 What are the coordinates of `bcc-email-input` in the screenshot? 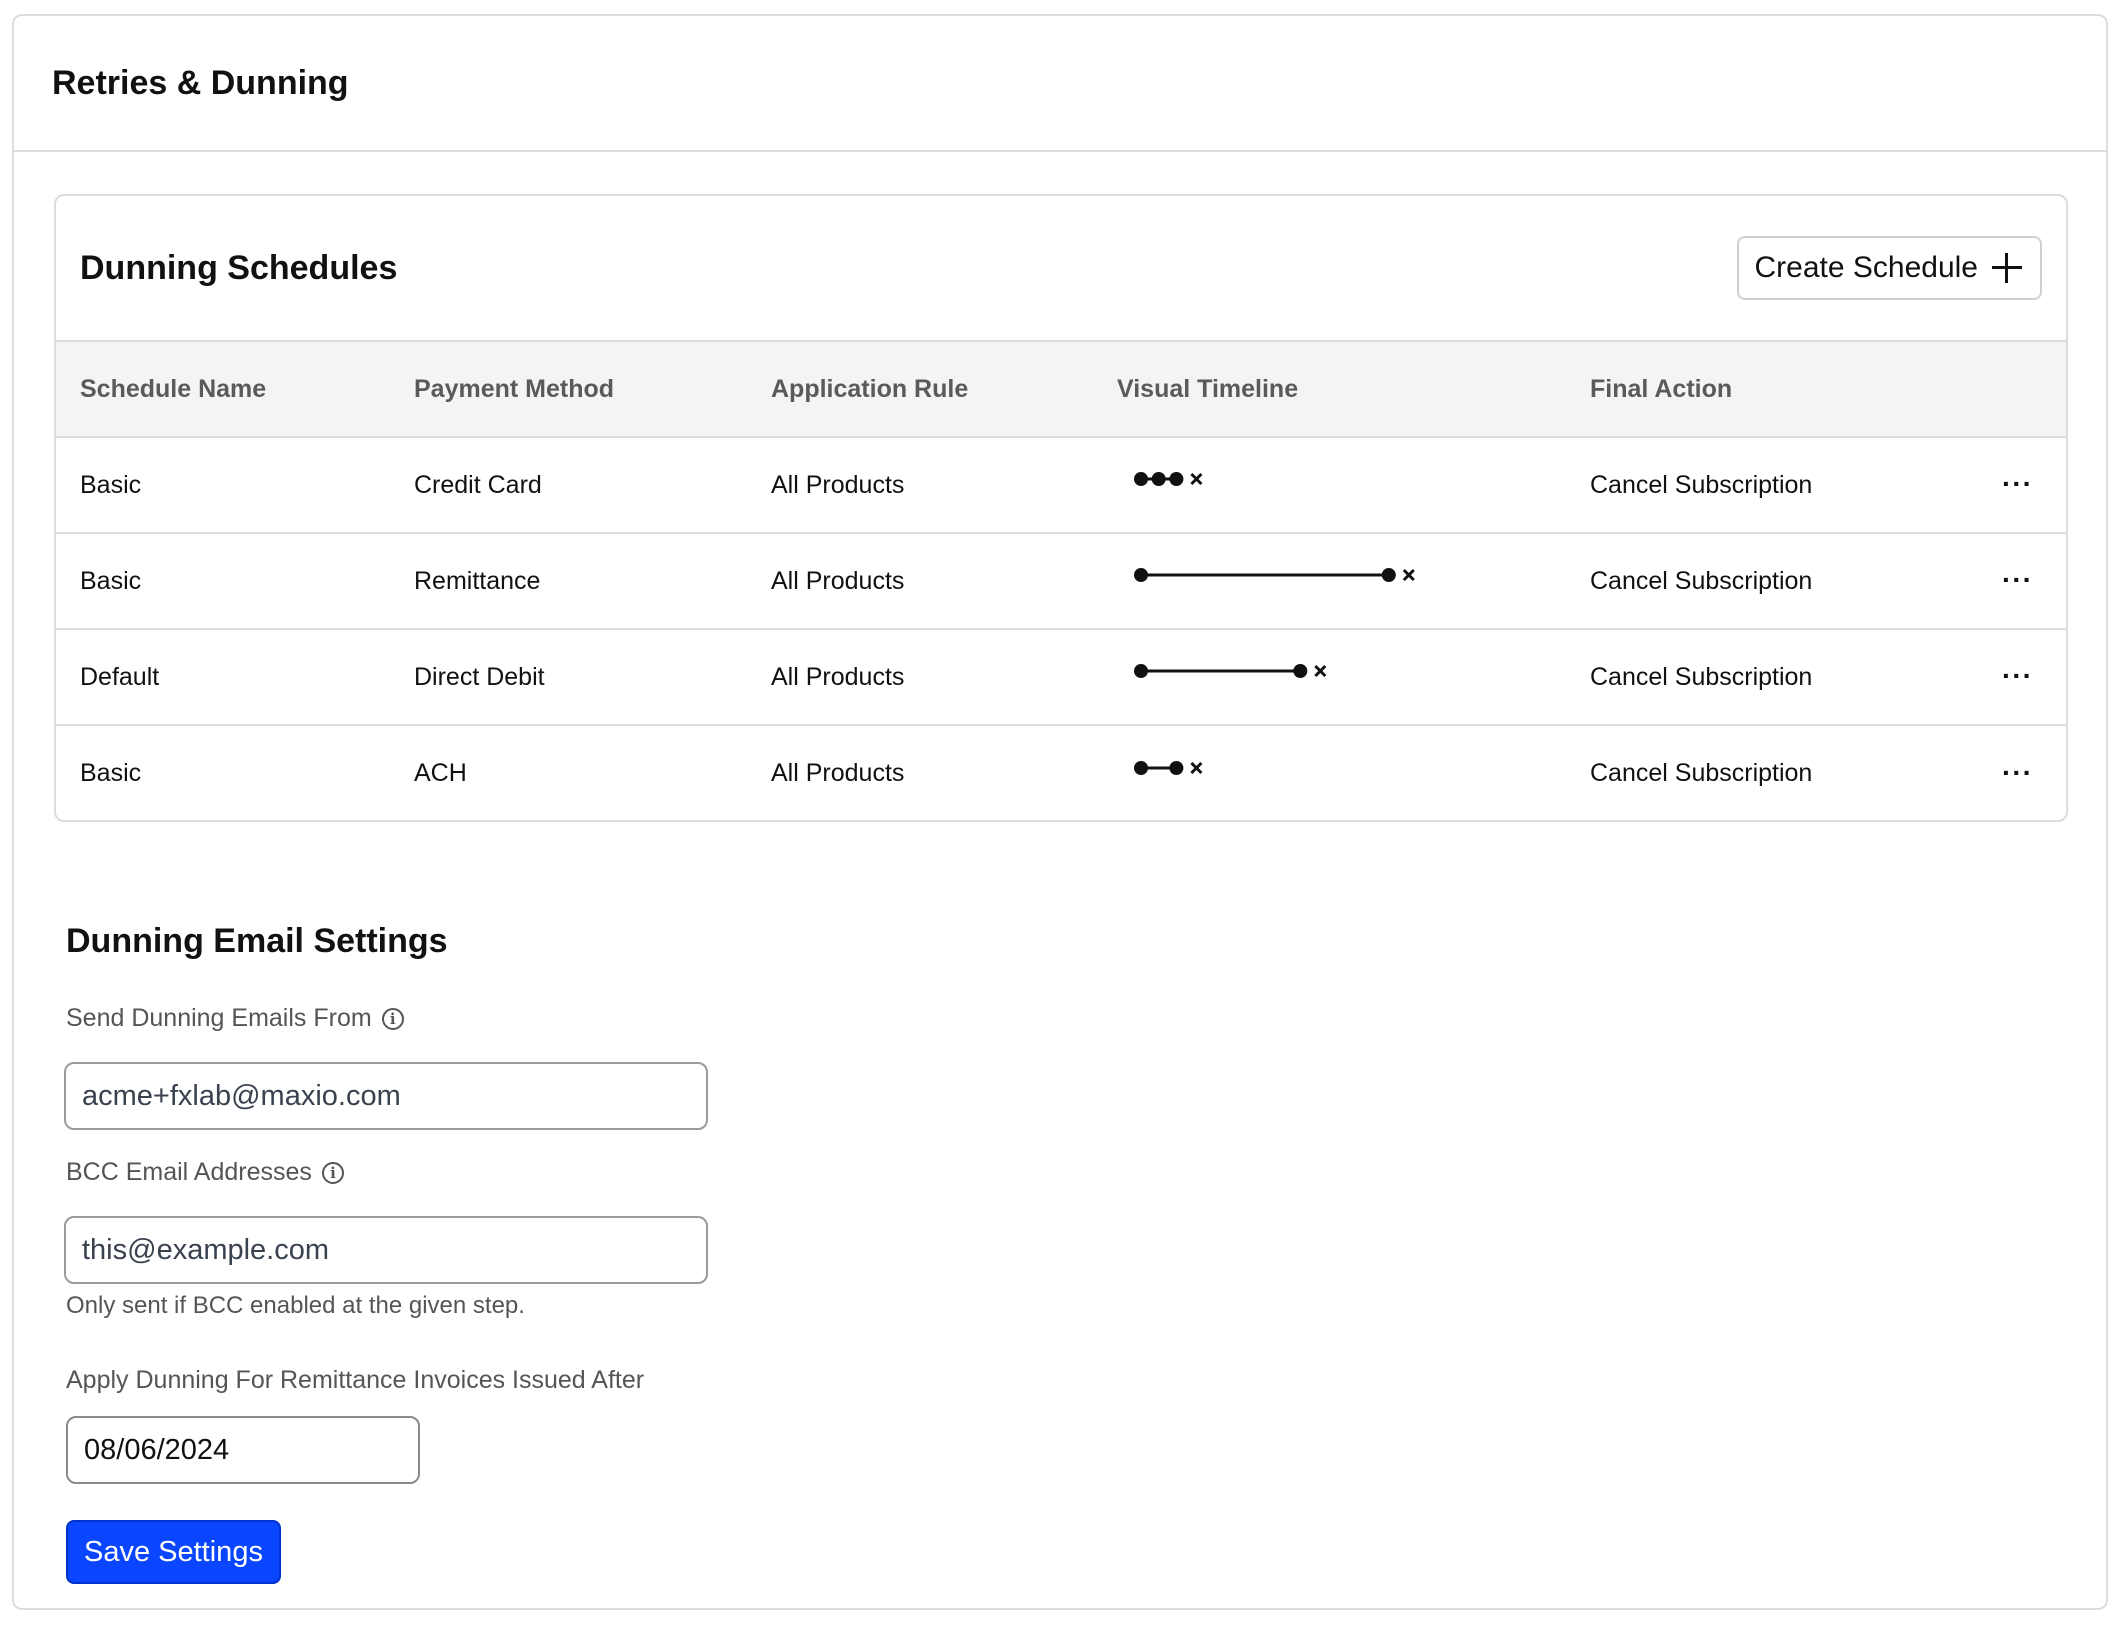 It's located at (386, 1250).